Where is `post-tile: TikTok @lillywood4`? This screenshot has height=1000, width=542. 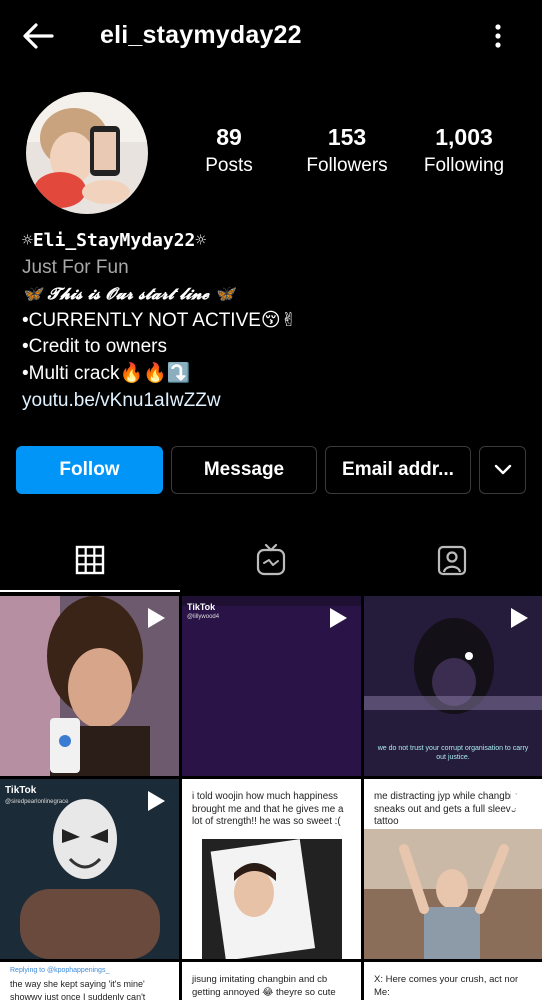 post-tile: TikTok @lillywood4 is located at coordinates (271, 686).